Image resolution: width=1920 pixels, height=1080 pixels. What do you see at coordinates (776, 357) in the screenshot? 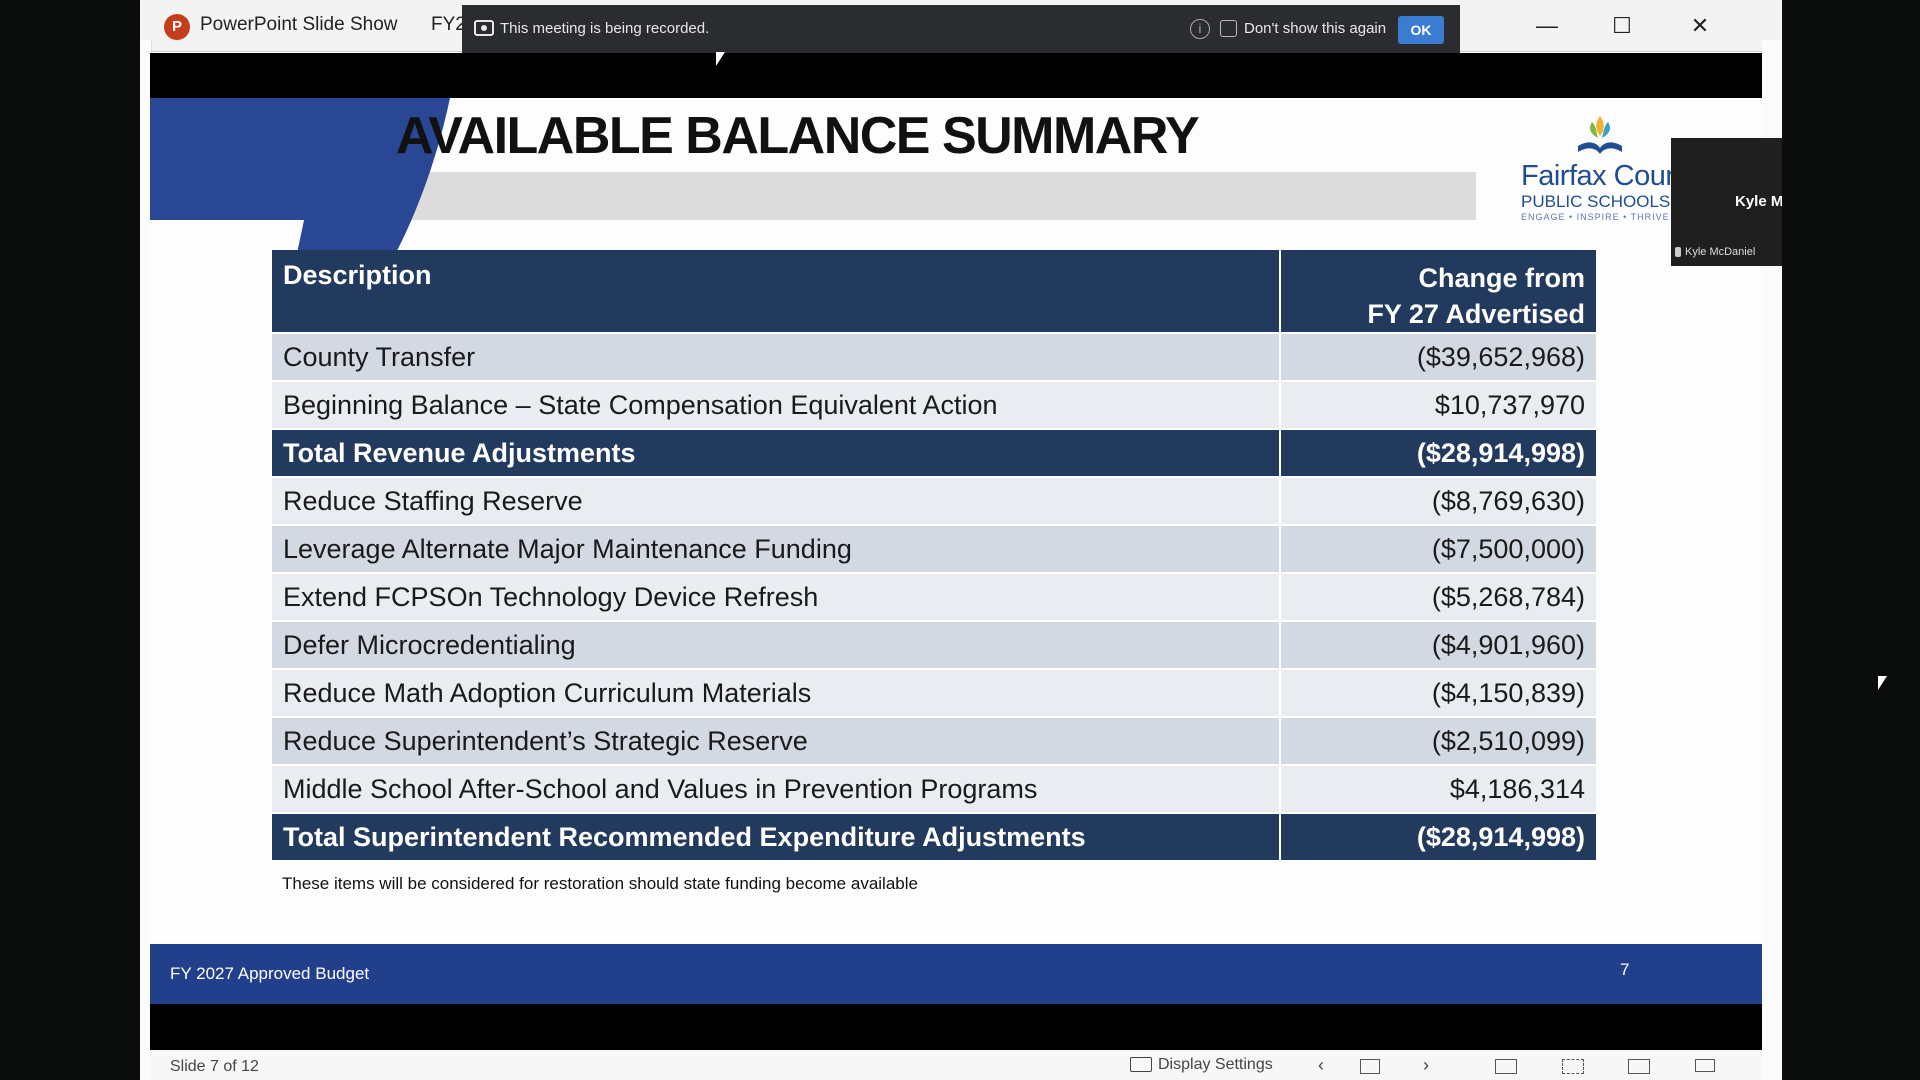
I see `row-description: County Transfer` at bounding box center [776, 357].